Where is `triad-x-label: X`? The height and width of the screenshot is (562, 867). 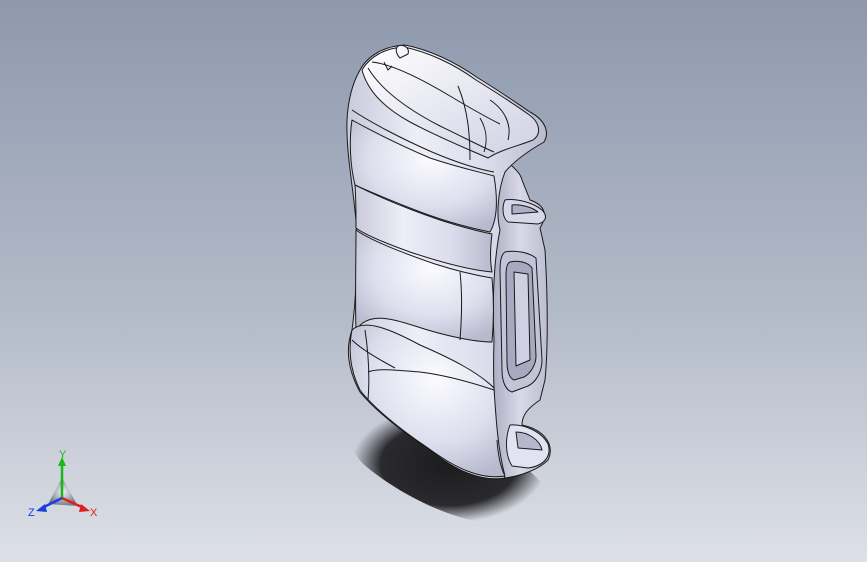
triad-x-label: X is located at coordinates (94, 513).